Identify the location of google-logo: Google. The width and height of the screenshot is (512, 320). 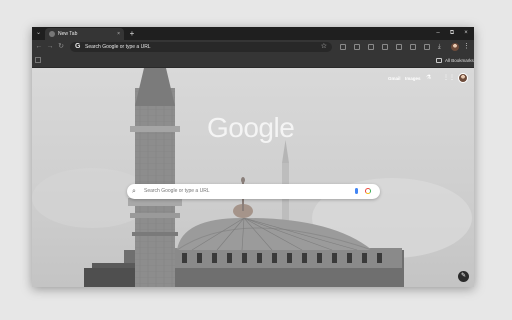
(251, 127).